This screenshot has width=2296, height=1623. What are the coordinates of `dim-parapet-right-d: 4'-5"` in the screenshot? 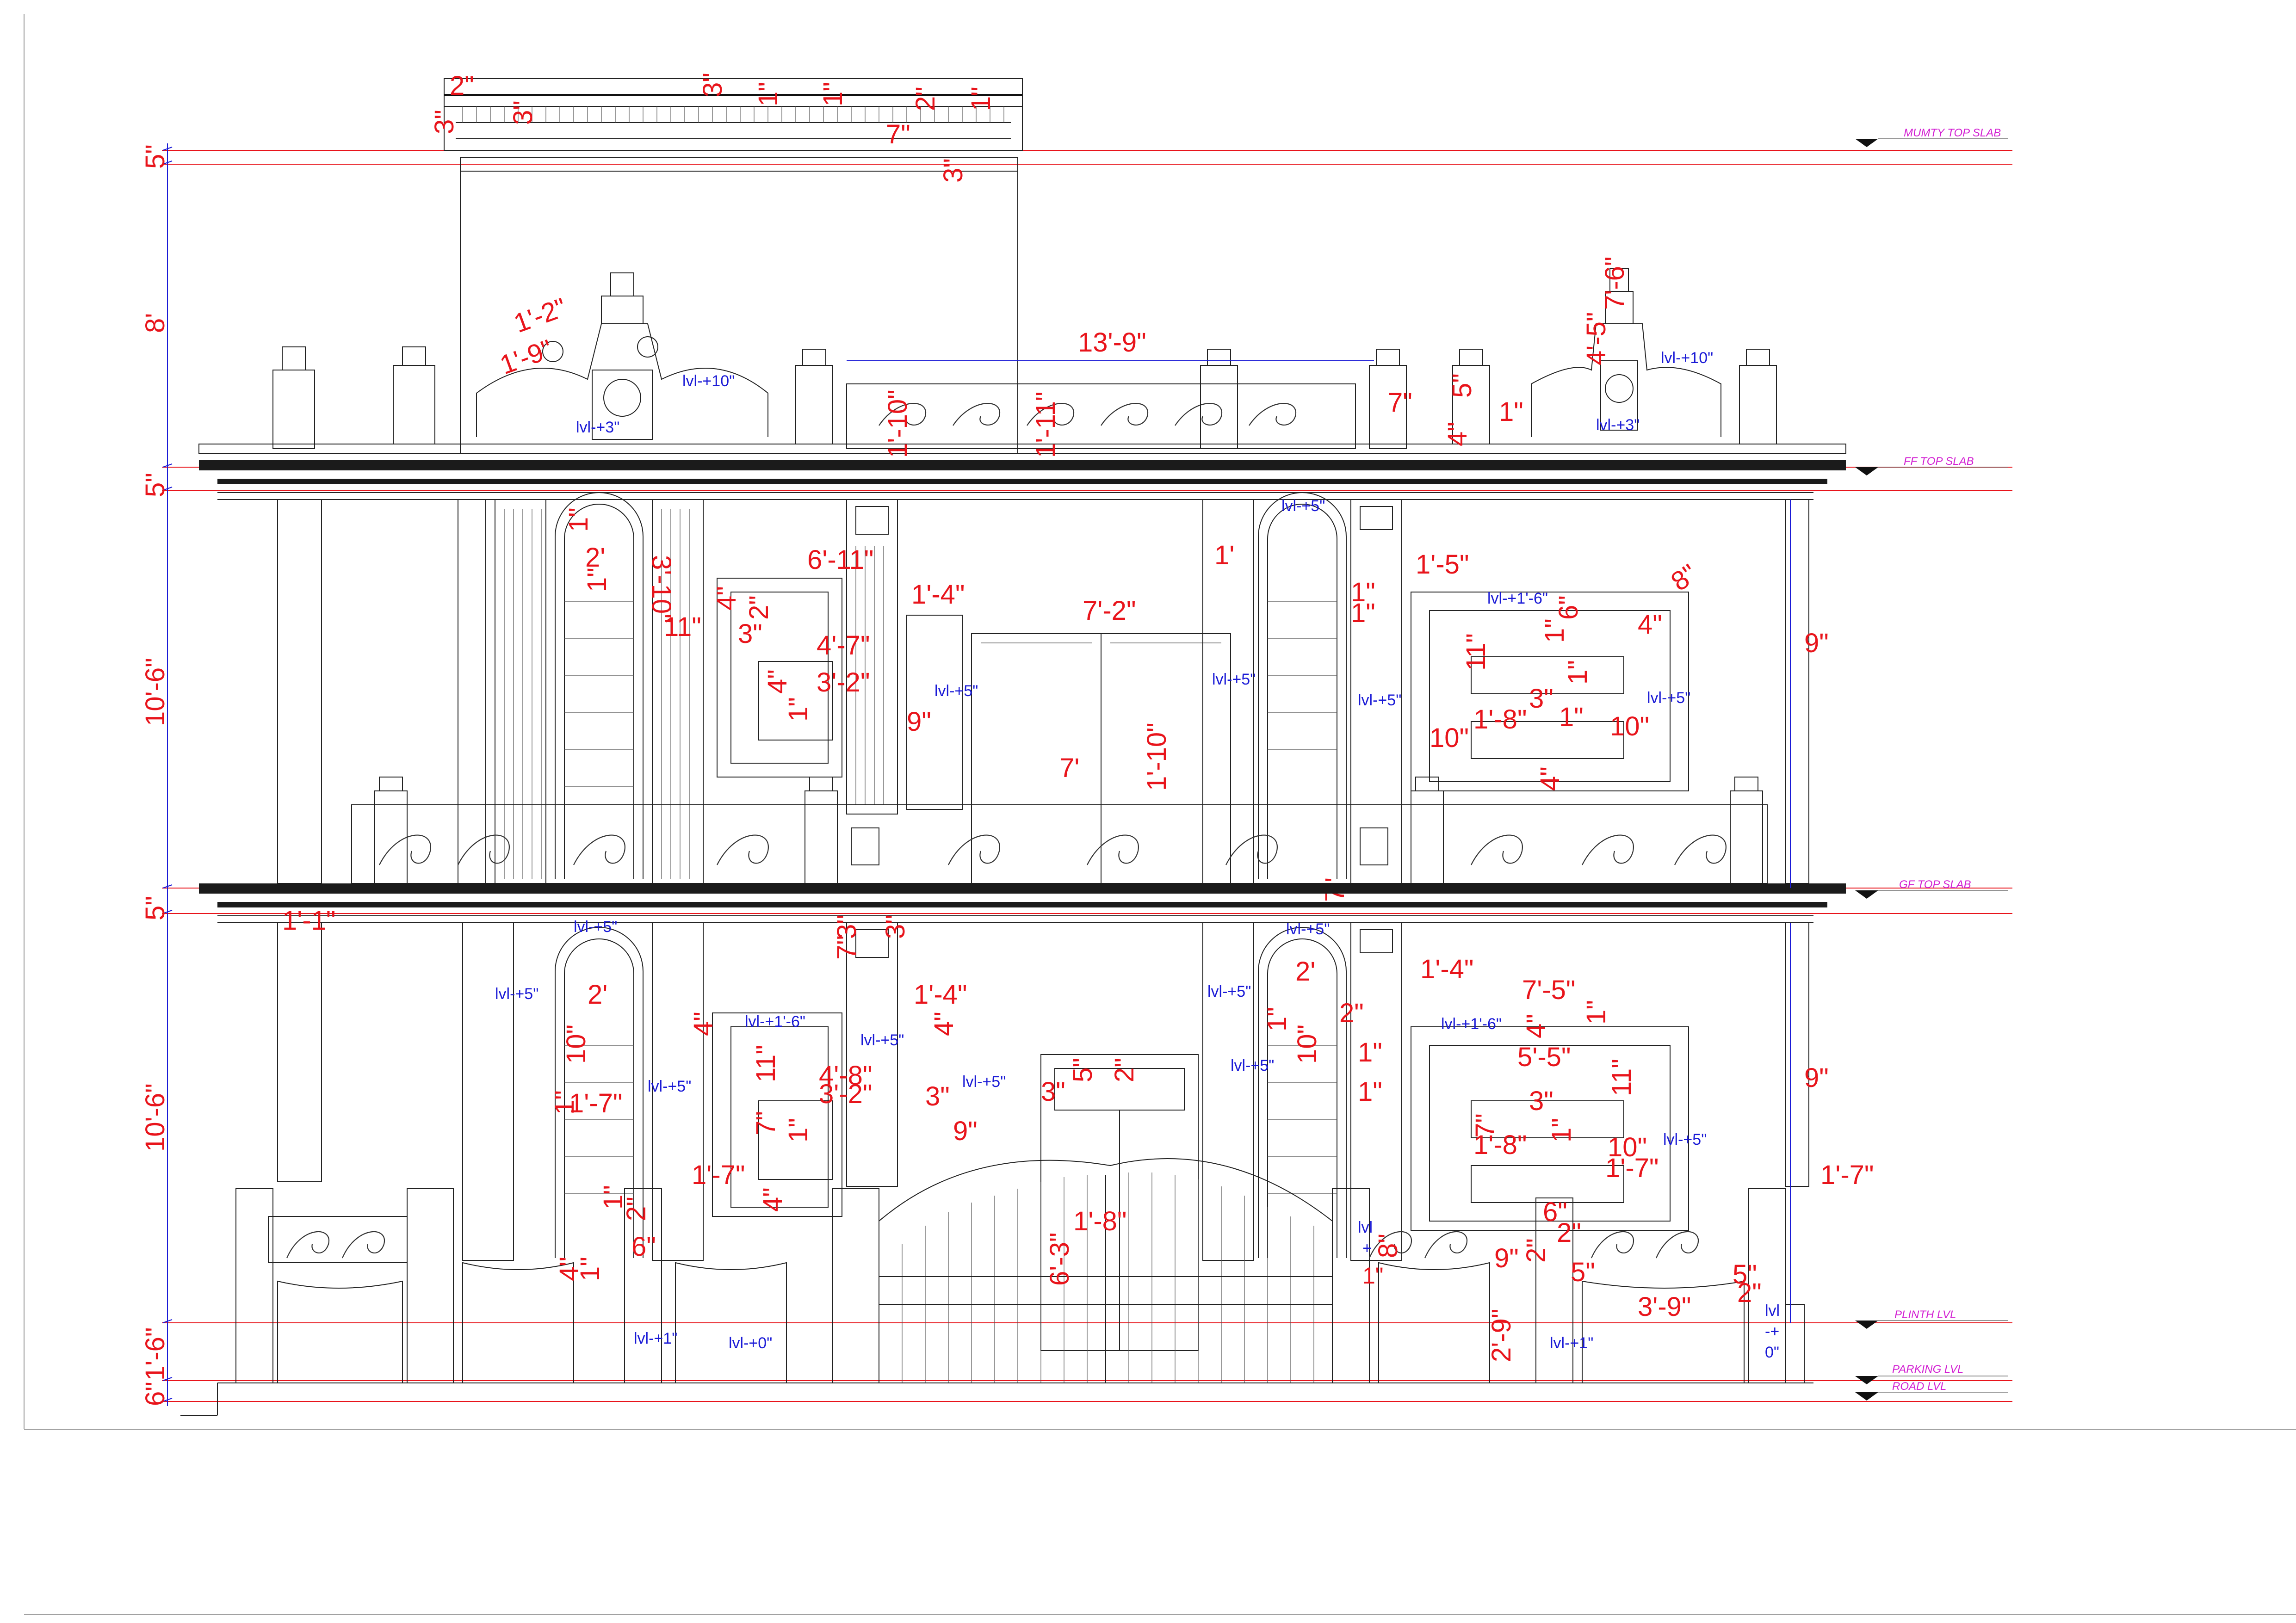 It's located at (1596, 339).